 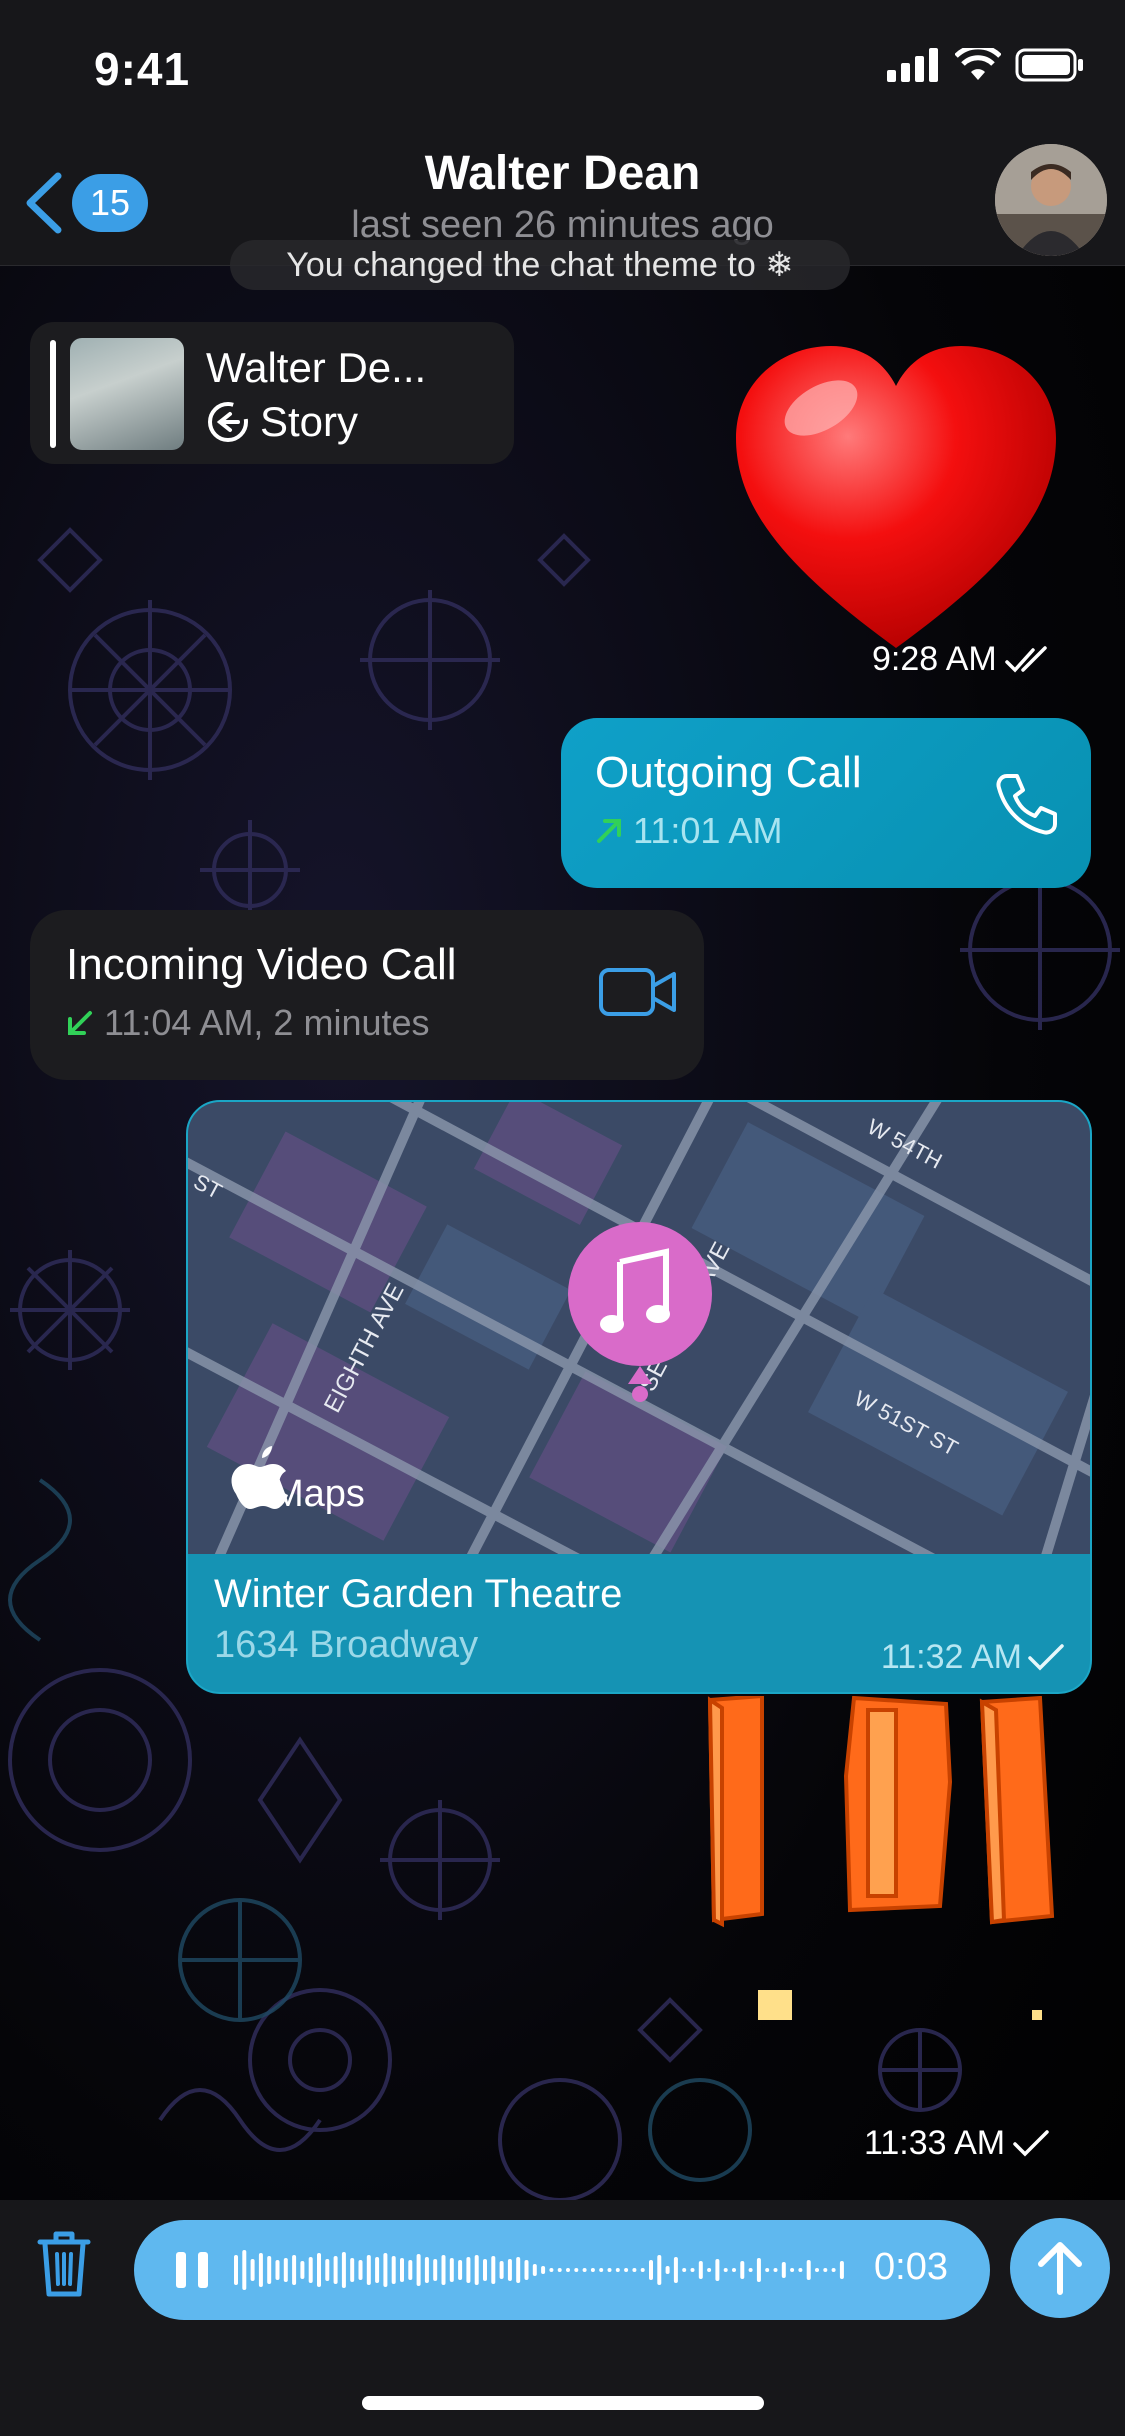 I want to click on wifi-icon, so click(x=978, y=64).